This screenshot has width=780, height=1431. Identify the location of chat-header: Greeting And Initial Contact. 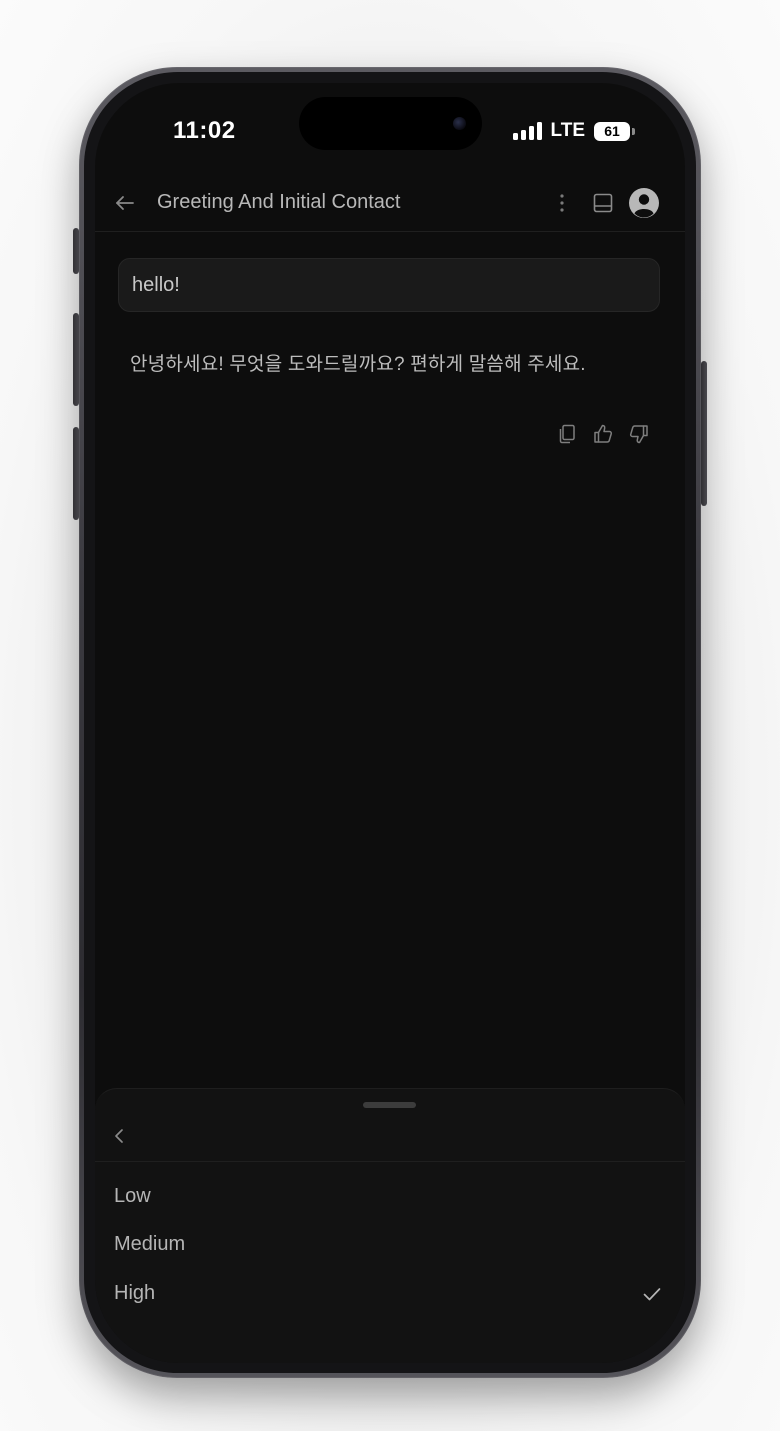
(390, 205).